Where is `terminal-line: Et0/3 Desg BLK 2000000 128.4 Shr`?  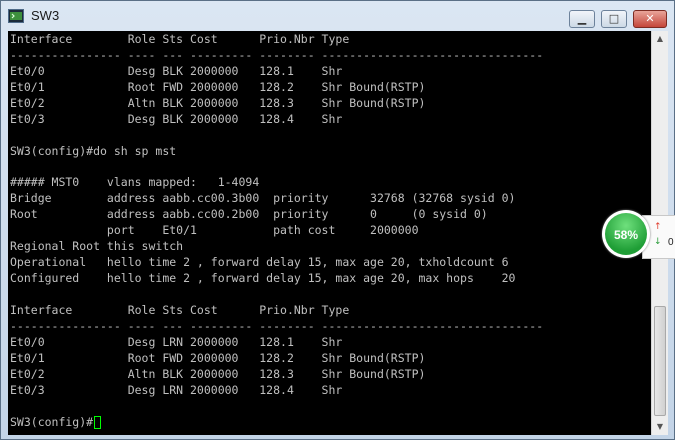 terminal-line: Et0/3 Desg BLK 2000000 128.4 Shr is located at coordinates (276, 119).